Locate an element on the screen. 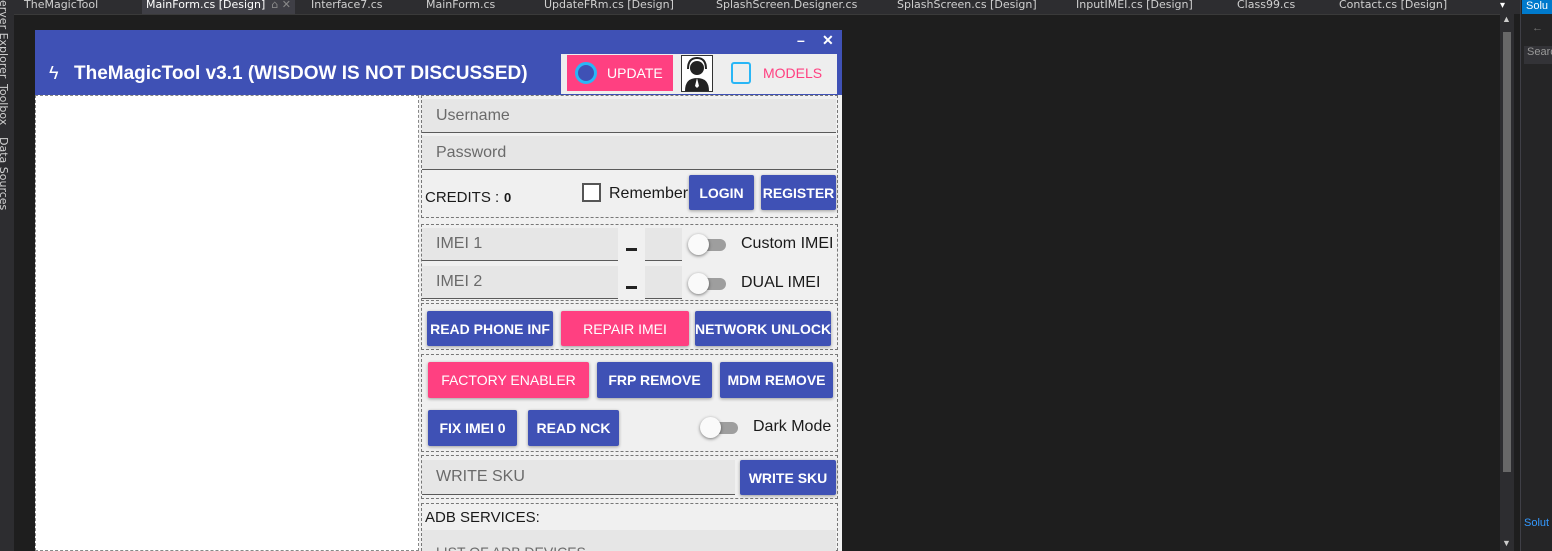 The image size is (1552, 551). adb-services-label: ADB SERVICES: is located at coordinates (482, 517).